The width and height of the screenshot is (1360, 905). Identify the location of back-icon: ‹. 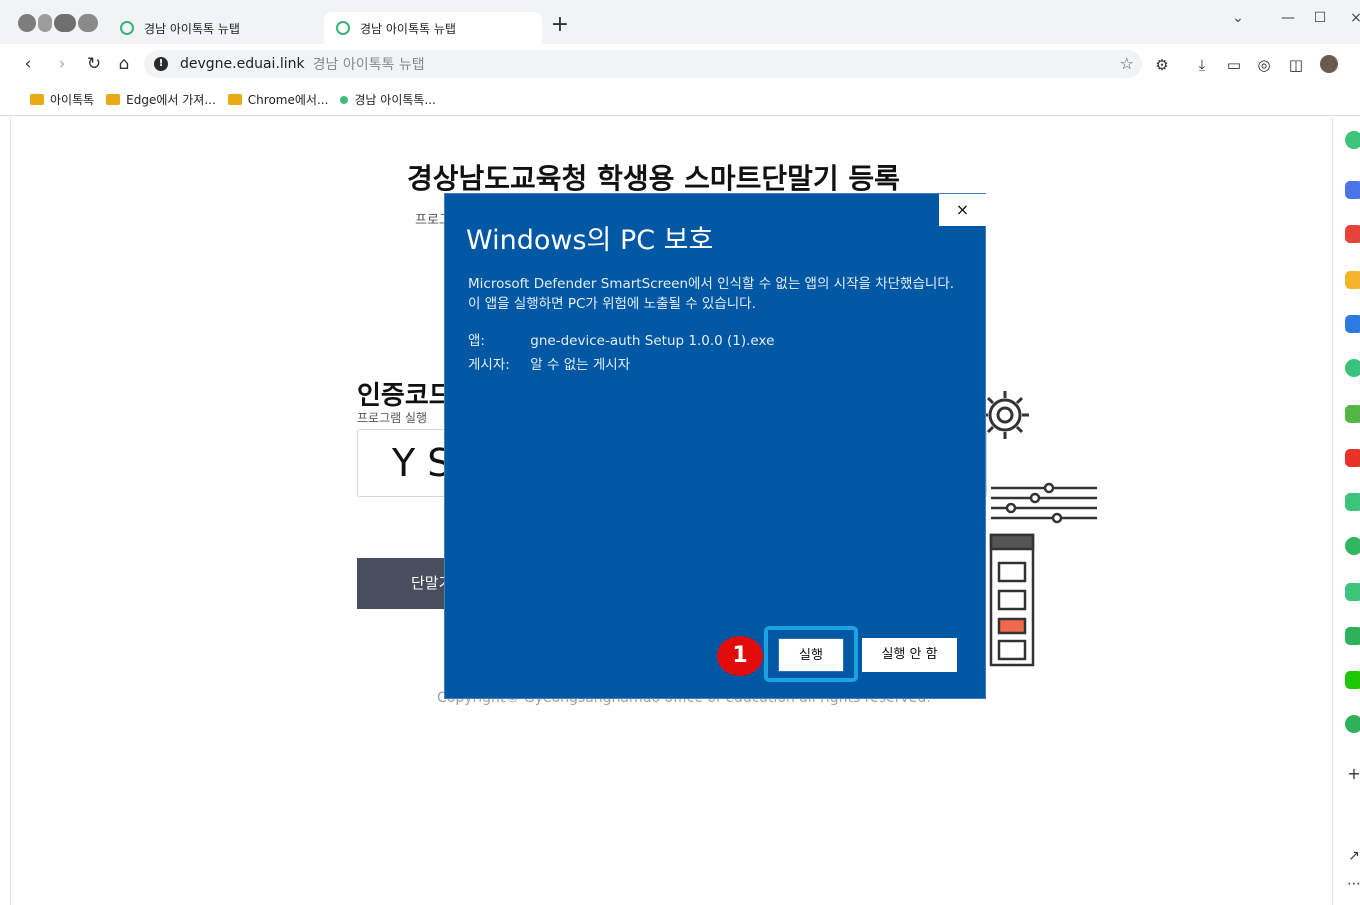
(28, 64).